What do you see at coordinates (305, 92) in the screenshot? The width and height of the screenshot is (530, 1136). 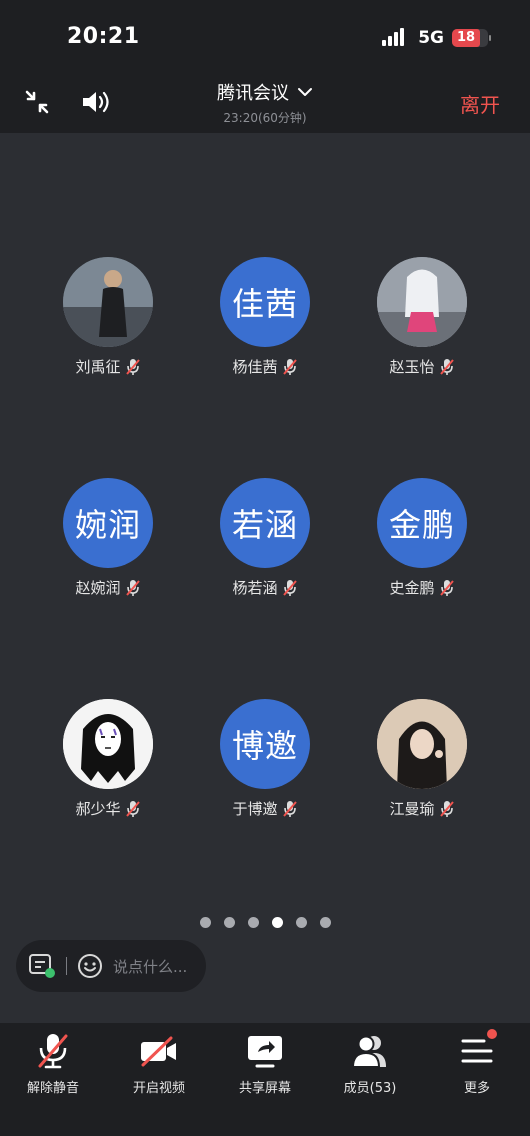 I see `chevron-down-icon` at bounding box center [305, 92].